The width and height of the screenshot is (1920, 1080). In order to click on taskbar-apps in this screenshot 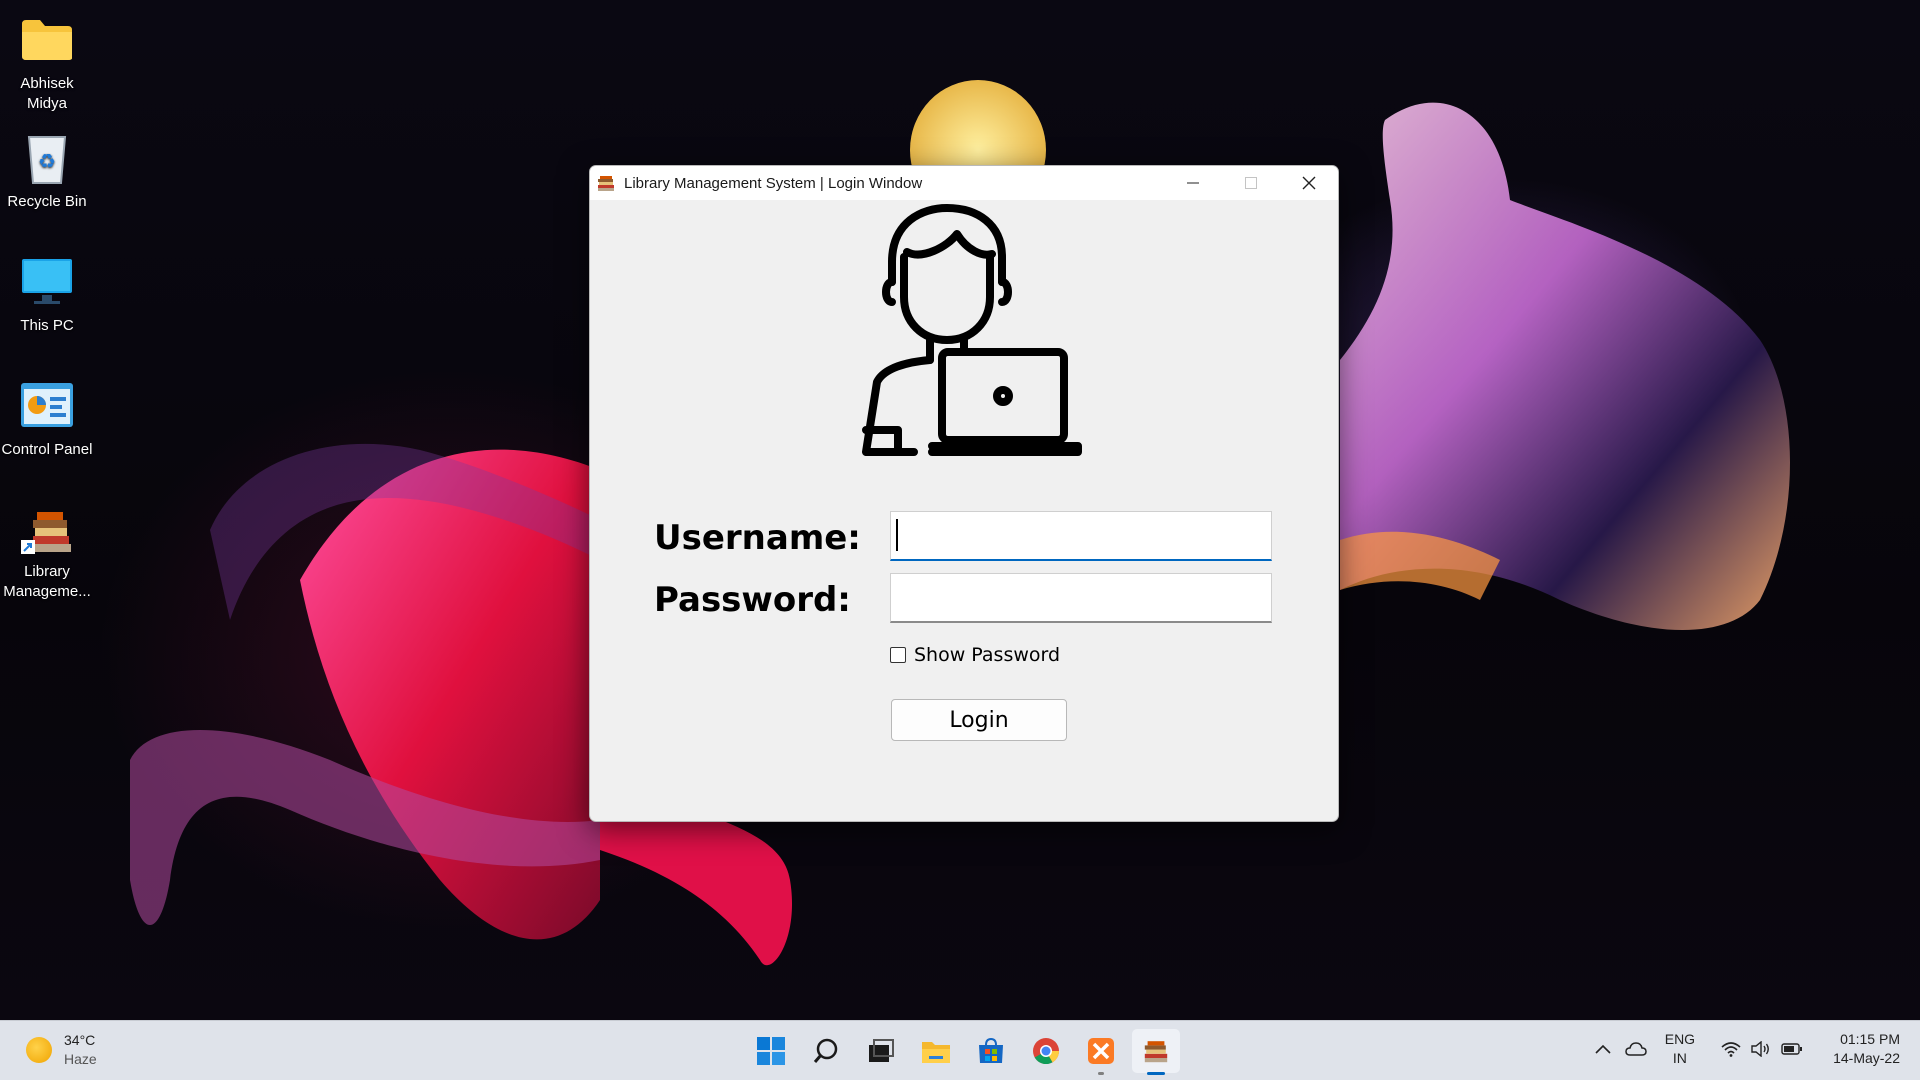, I will do `click(967, 1052)`.